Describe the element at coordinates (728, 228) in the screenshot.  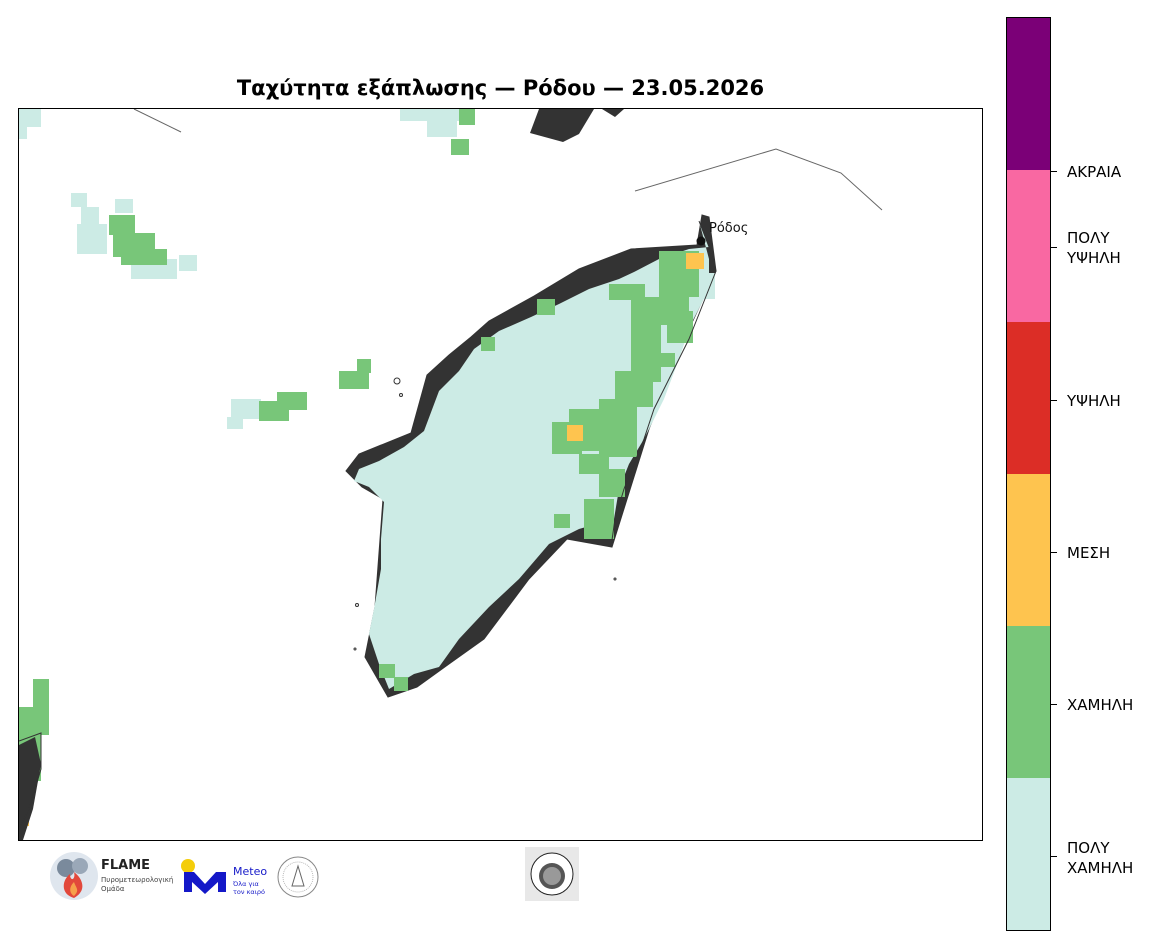
I see `city-label: Ρόδος` at that location.